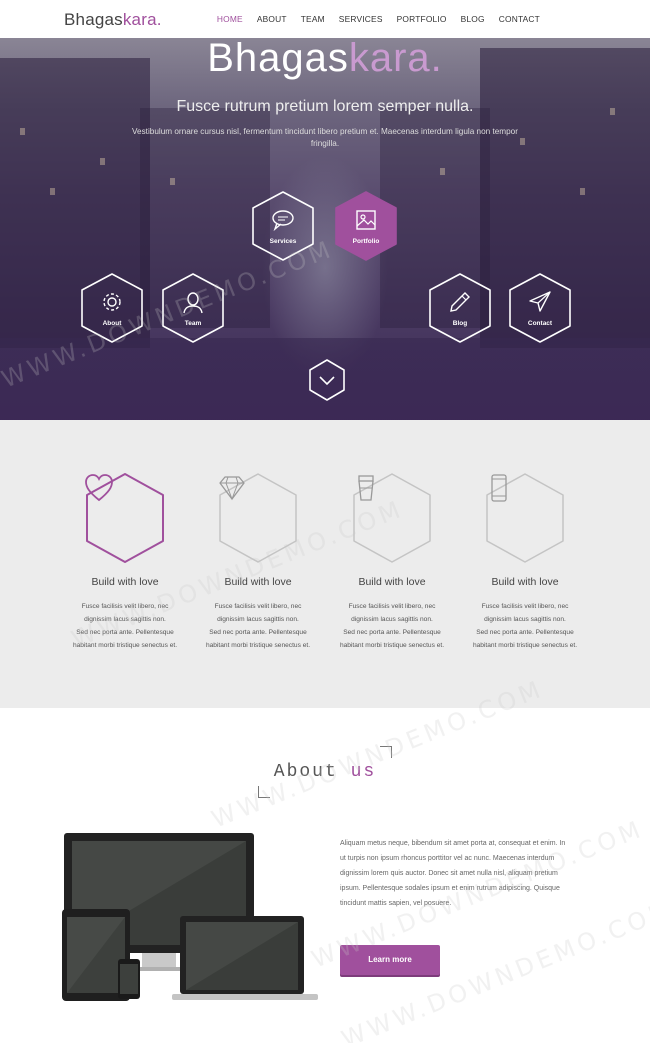 Image resolution: width=650 pixels, height=1043 pixels. I want to click on pencil-icon, so click(460, 302).